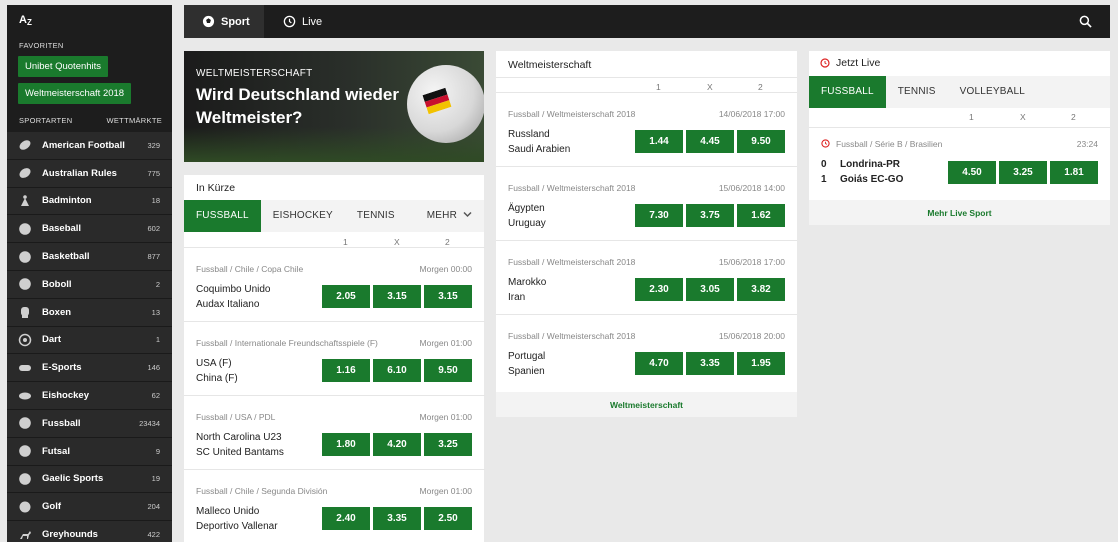 The height and width of the screenshot is (542, 1118). Describe the element at coordinates (346, 518) in the screenshot. I see `odd-1-button: 2.40` at that location.